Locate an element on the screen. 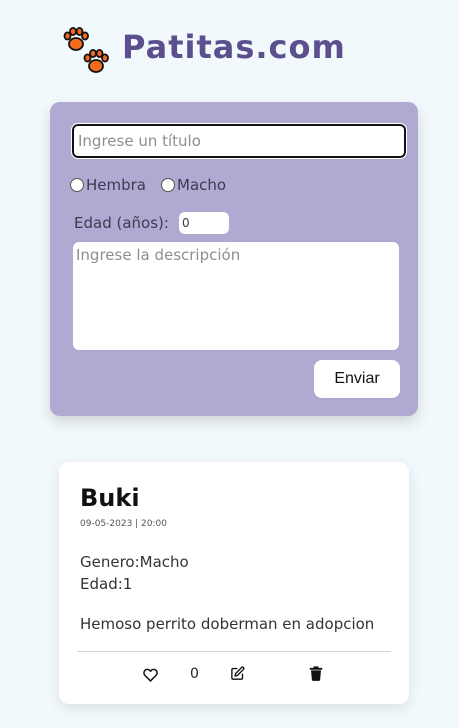  post-gender: Genero:Macho is located at coordinates (134, 562).